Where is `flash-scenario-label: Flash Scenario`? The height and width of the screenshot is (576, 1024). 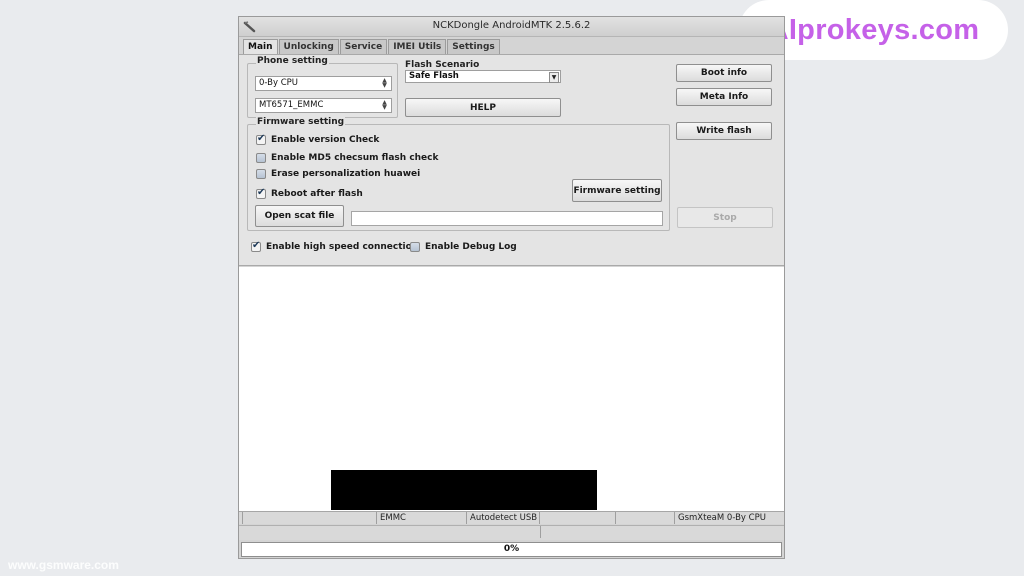
flash-scenario-label: Flash Scenario is located at coordinates (442, 65).